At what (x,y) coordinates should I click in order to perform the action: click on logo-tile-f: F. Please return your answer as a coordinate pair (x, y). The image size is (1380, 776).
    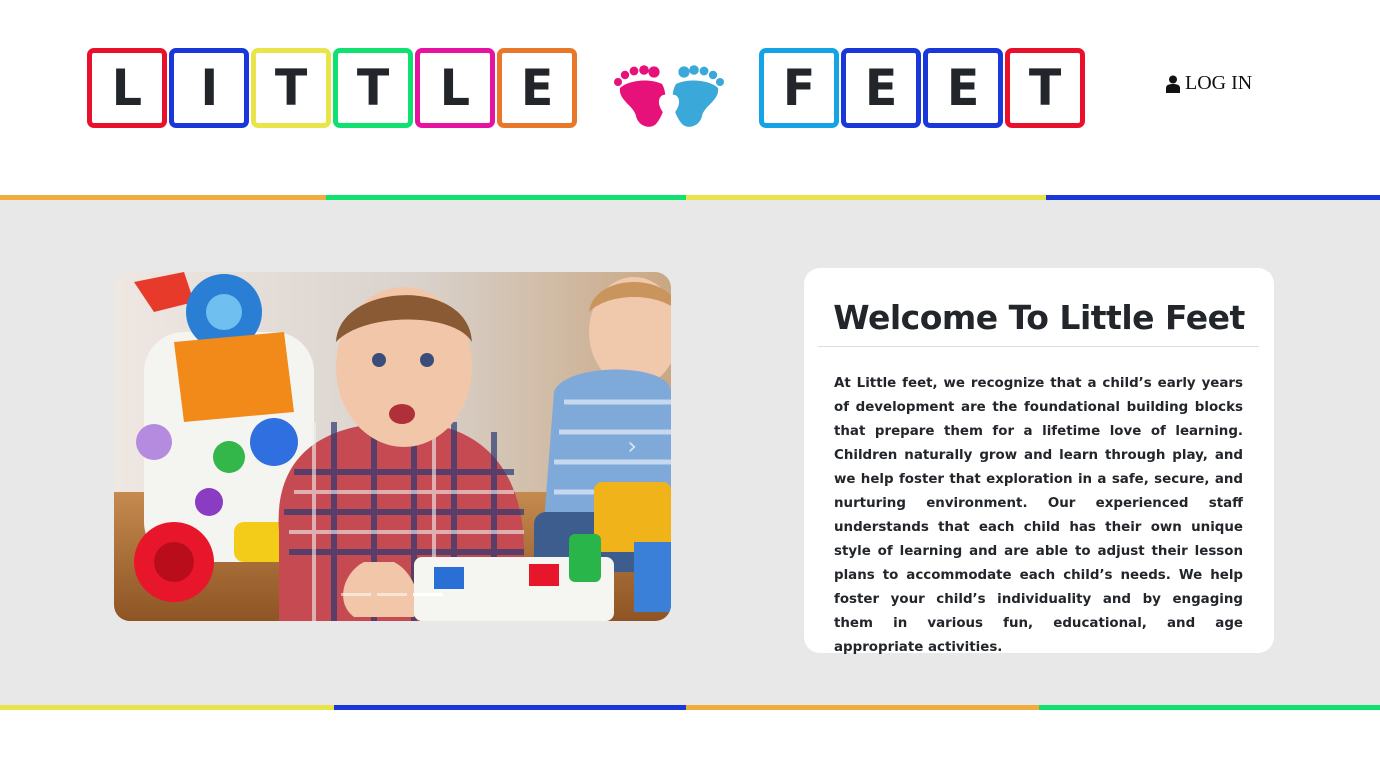
    Looking at the image, I should click on (799, 88).